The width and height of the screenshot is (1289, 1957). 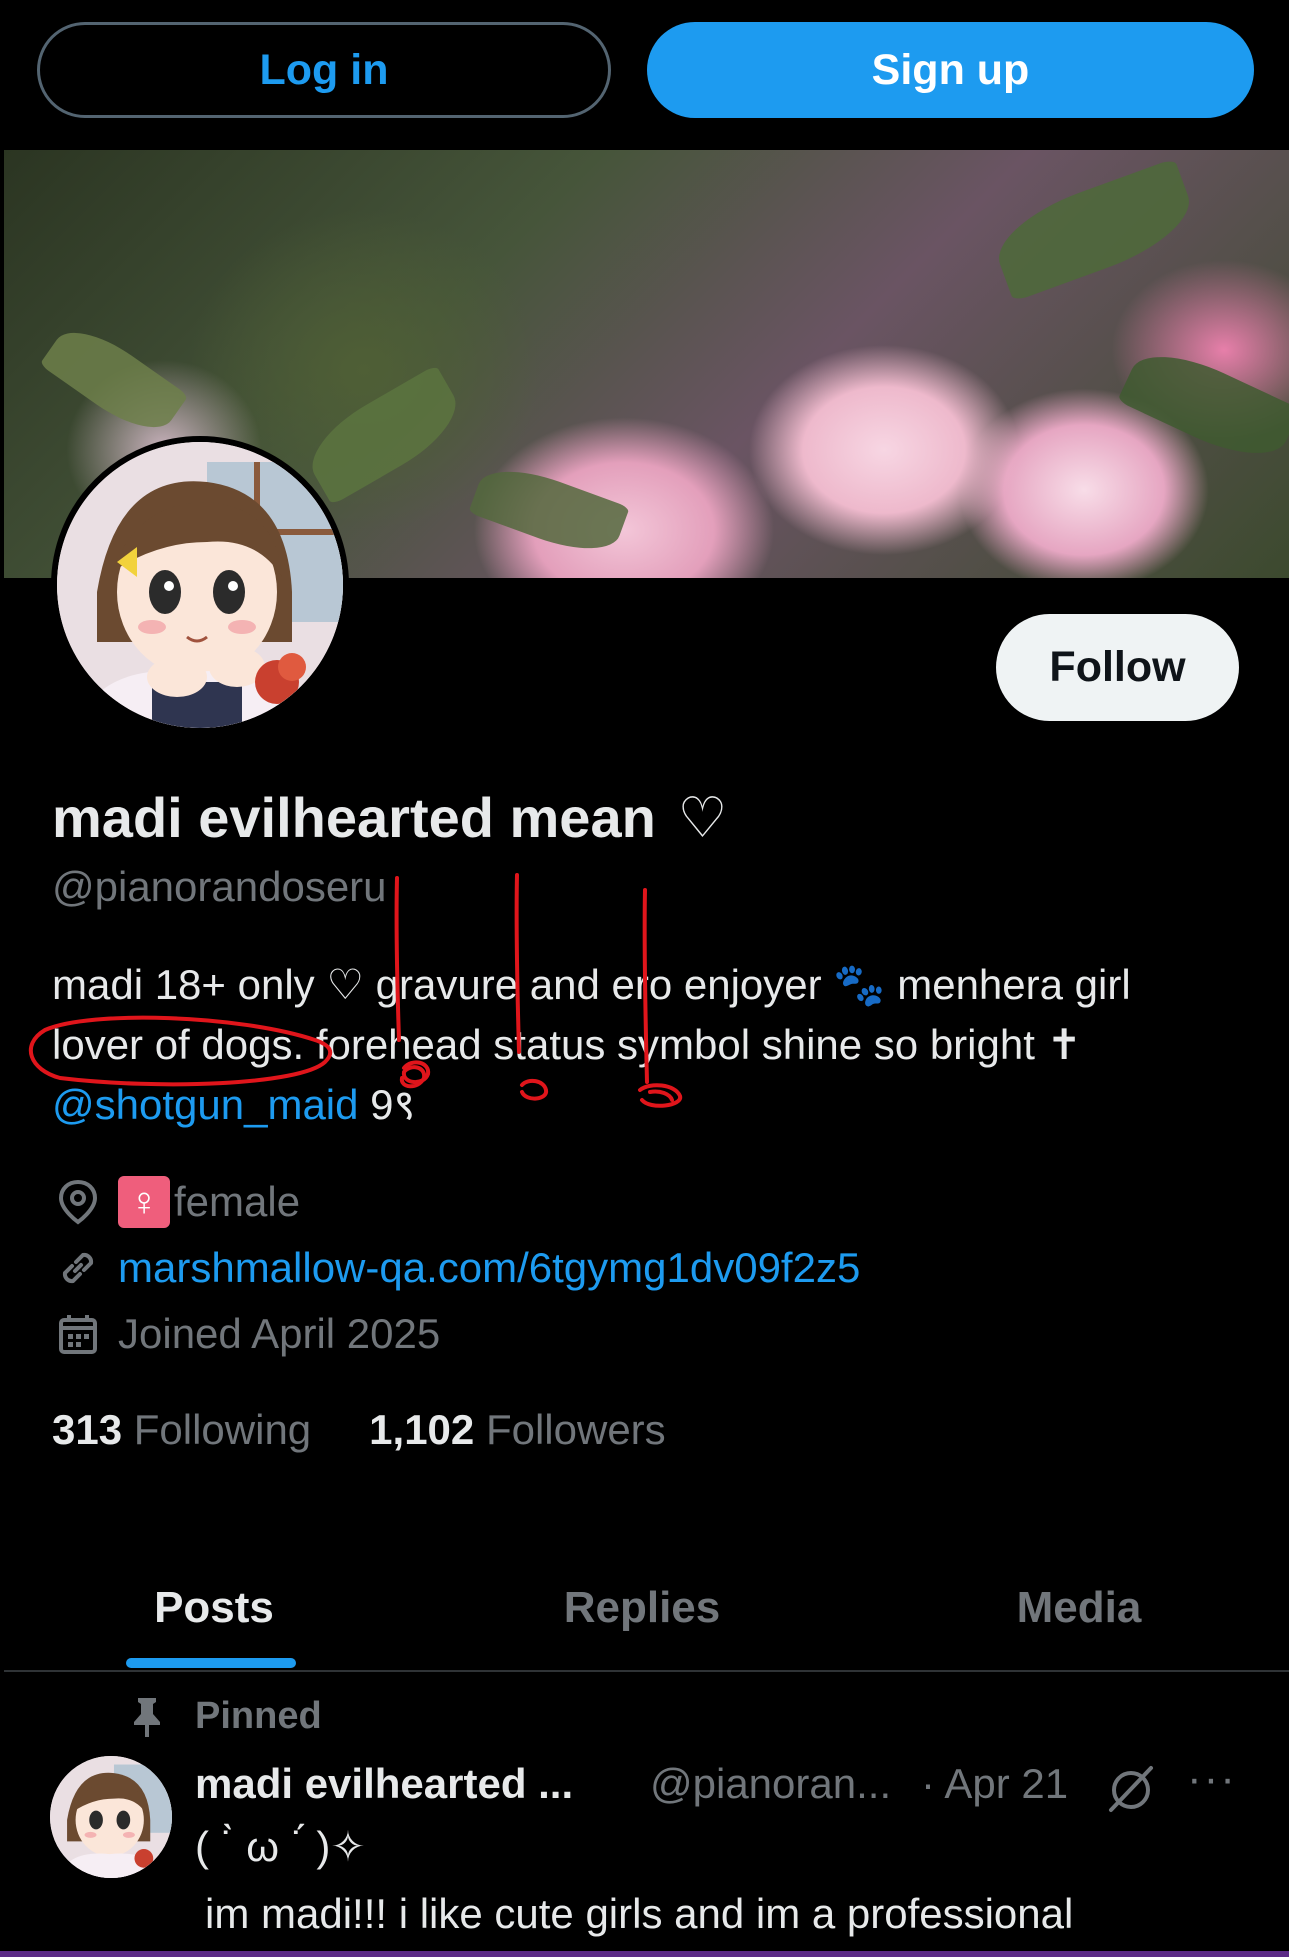 I want to click on website-link: marshmallow-qa.com/6tgymg1dv09f2z5, so click(x=489, y=1268).